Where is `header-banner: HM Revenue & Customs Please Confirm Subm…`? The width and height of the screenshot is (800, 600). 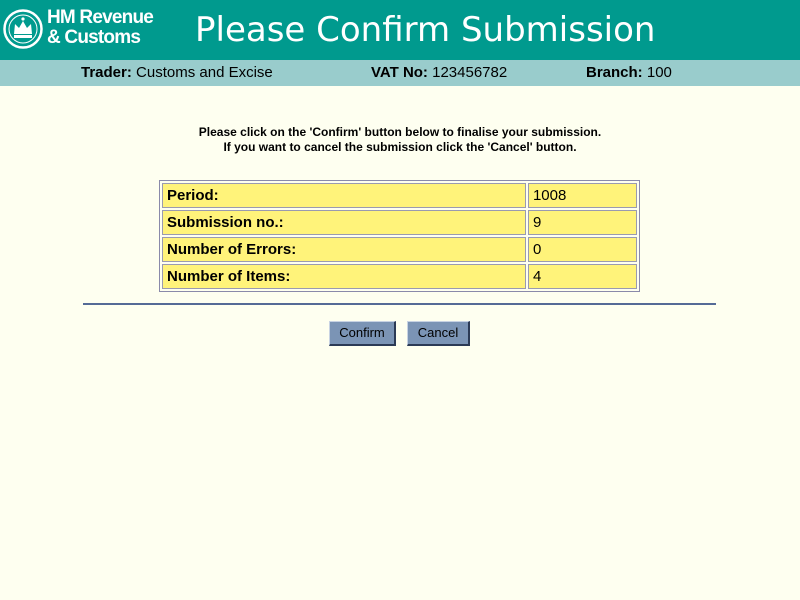
header-banner: HM Revenue & Customs Please Confirm Subm… is located at coordinates (400, 30).